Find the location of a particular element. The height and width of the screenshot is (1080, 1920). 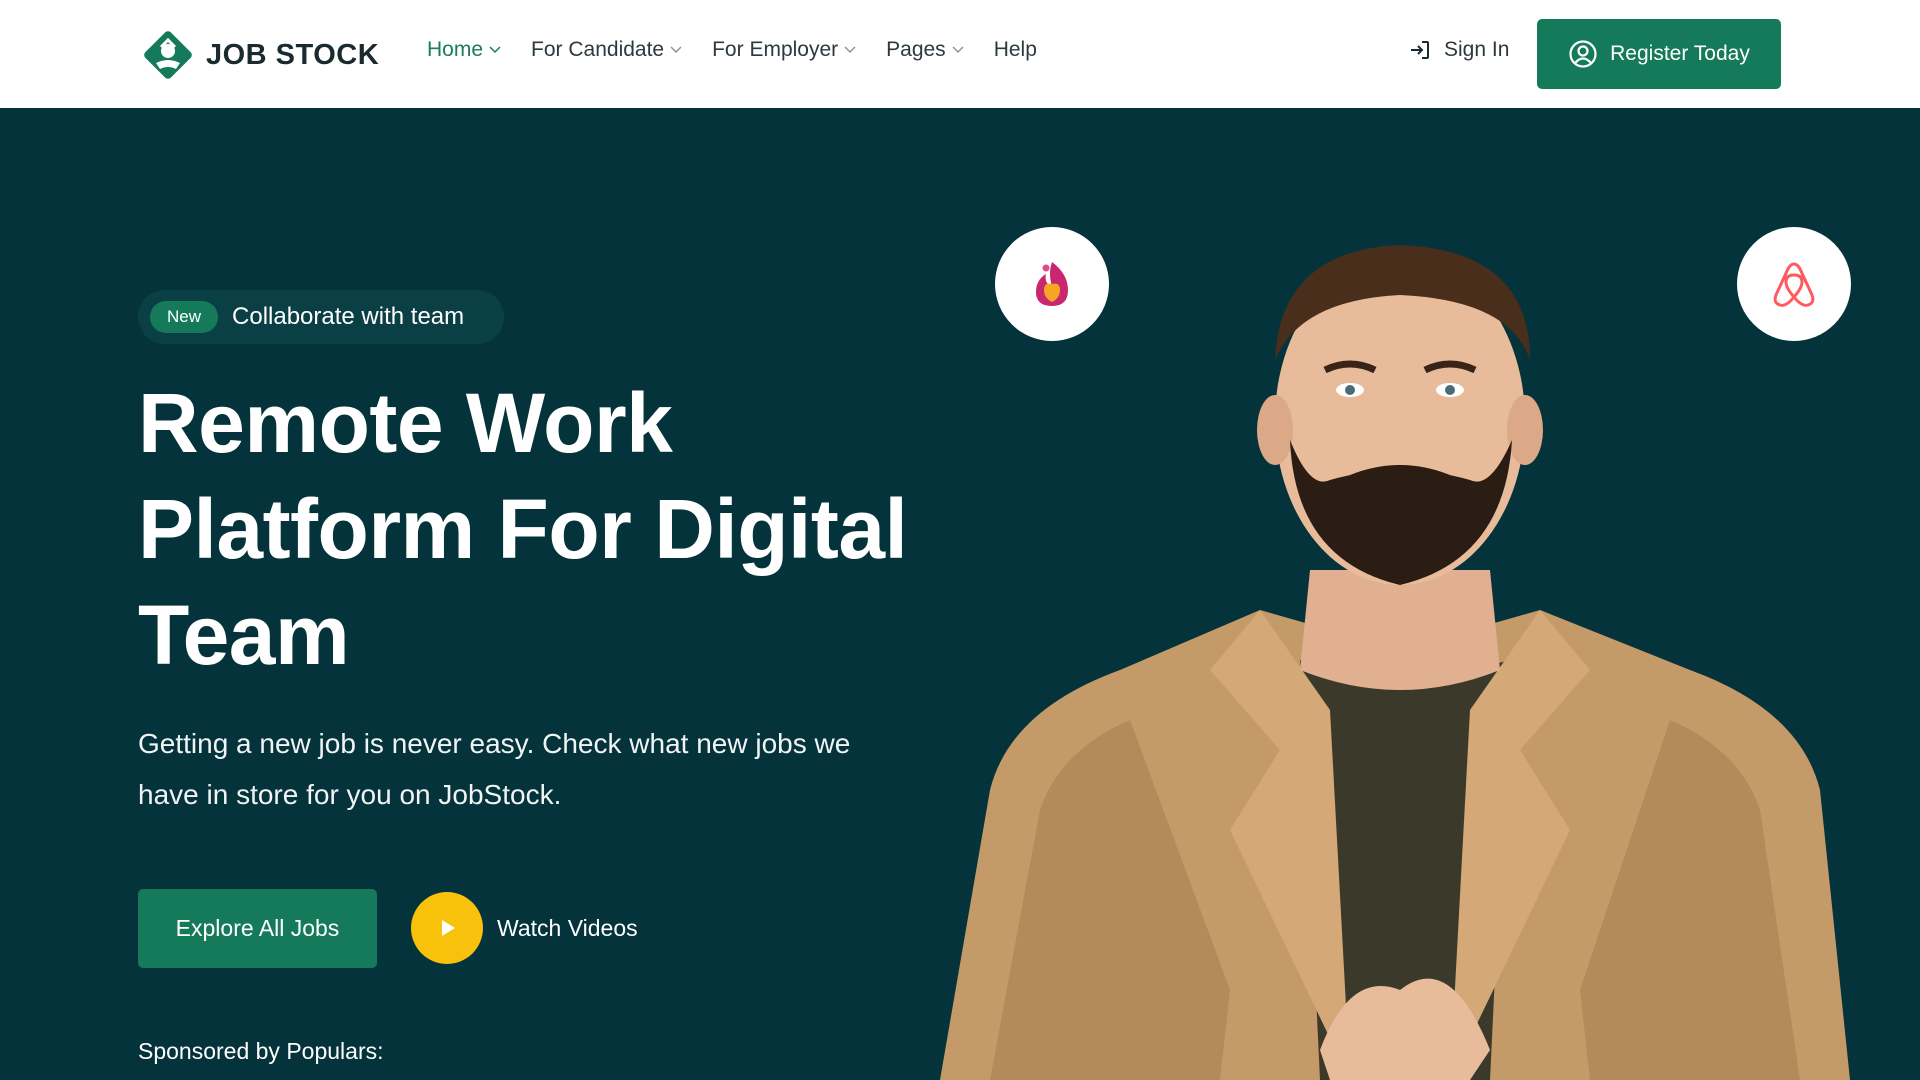

play-button is located at coordinates (447, 928).